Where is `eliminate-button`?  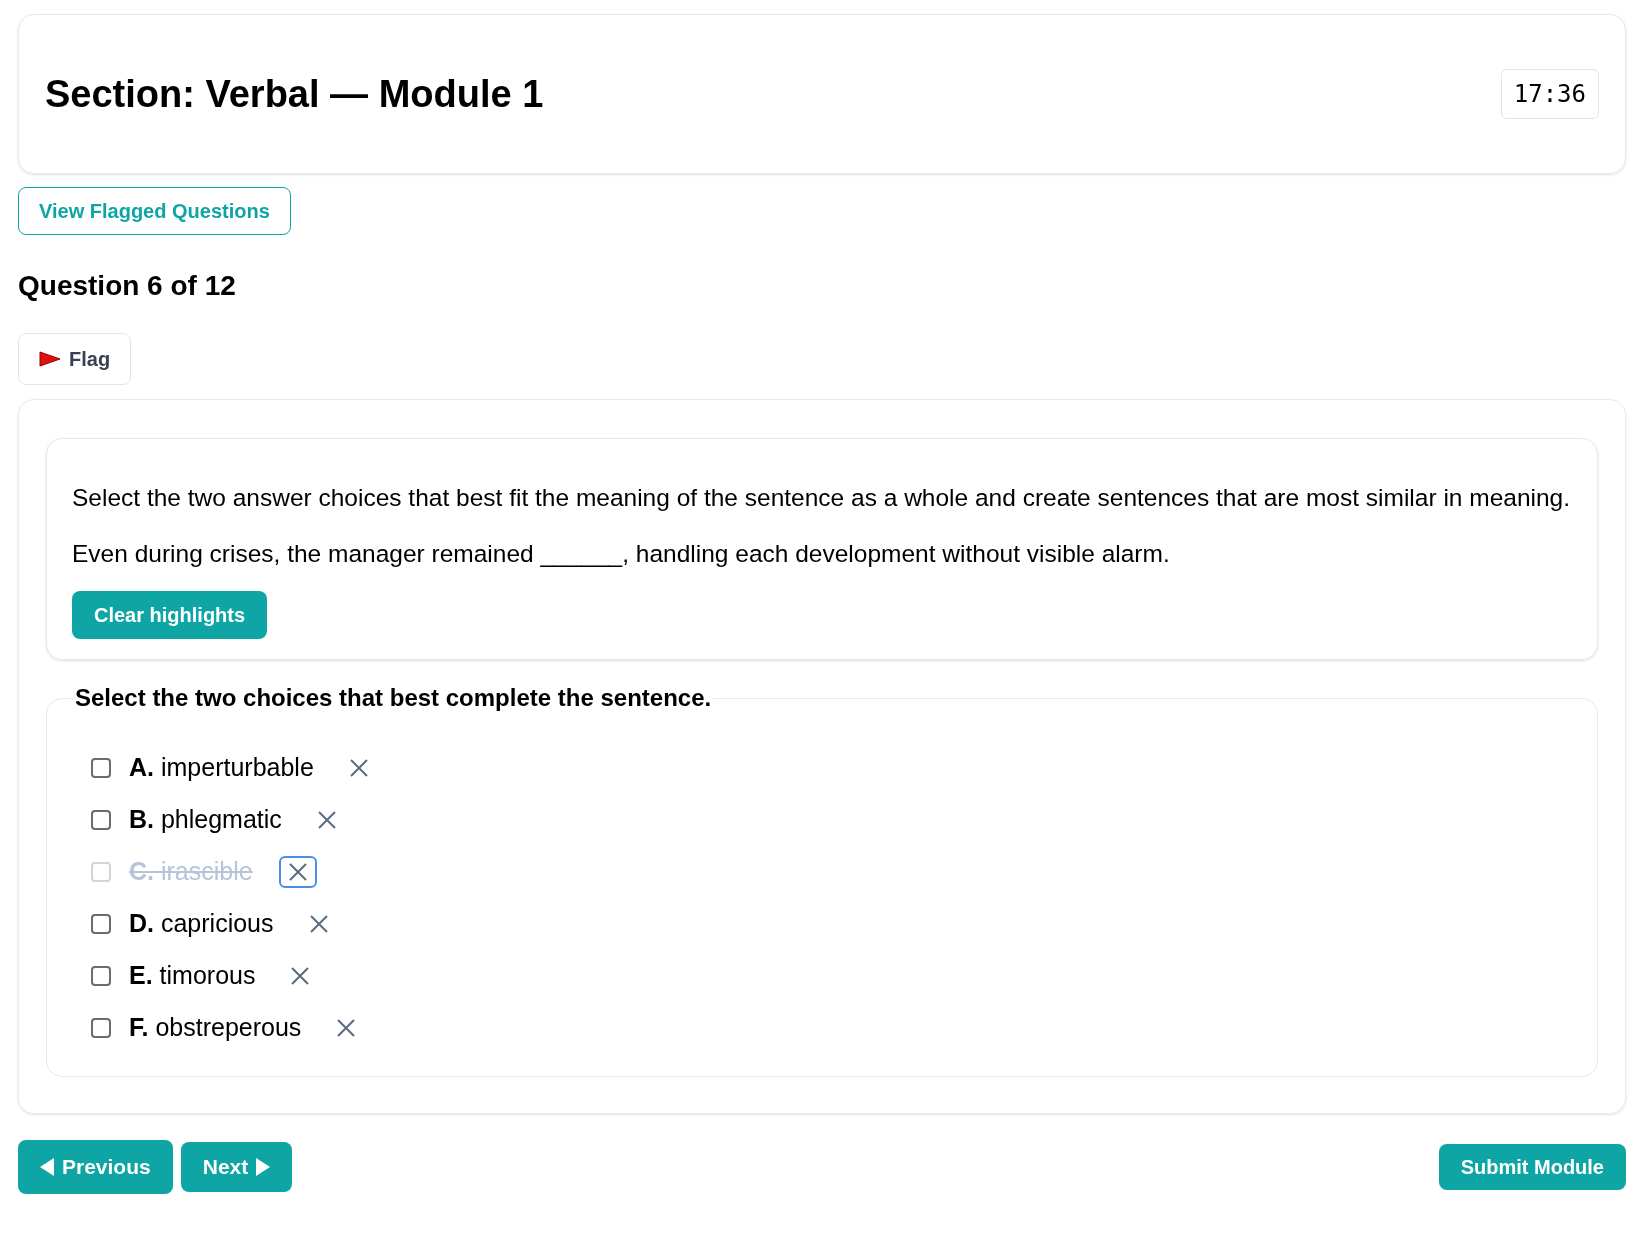 eliminate-button is located at coordinates (297, 872).